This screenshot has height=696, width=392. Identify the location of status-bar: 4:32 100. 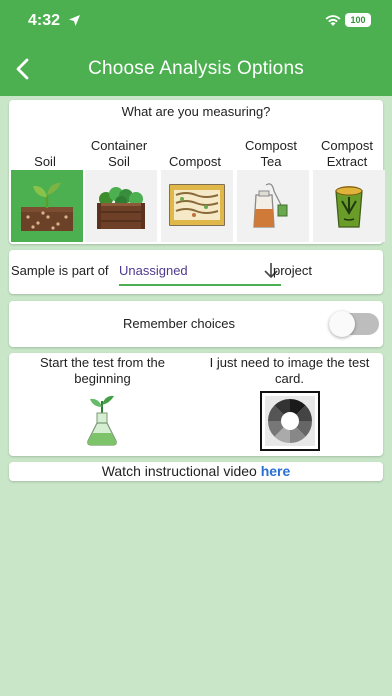
(196, 22).